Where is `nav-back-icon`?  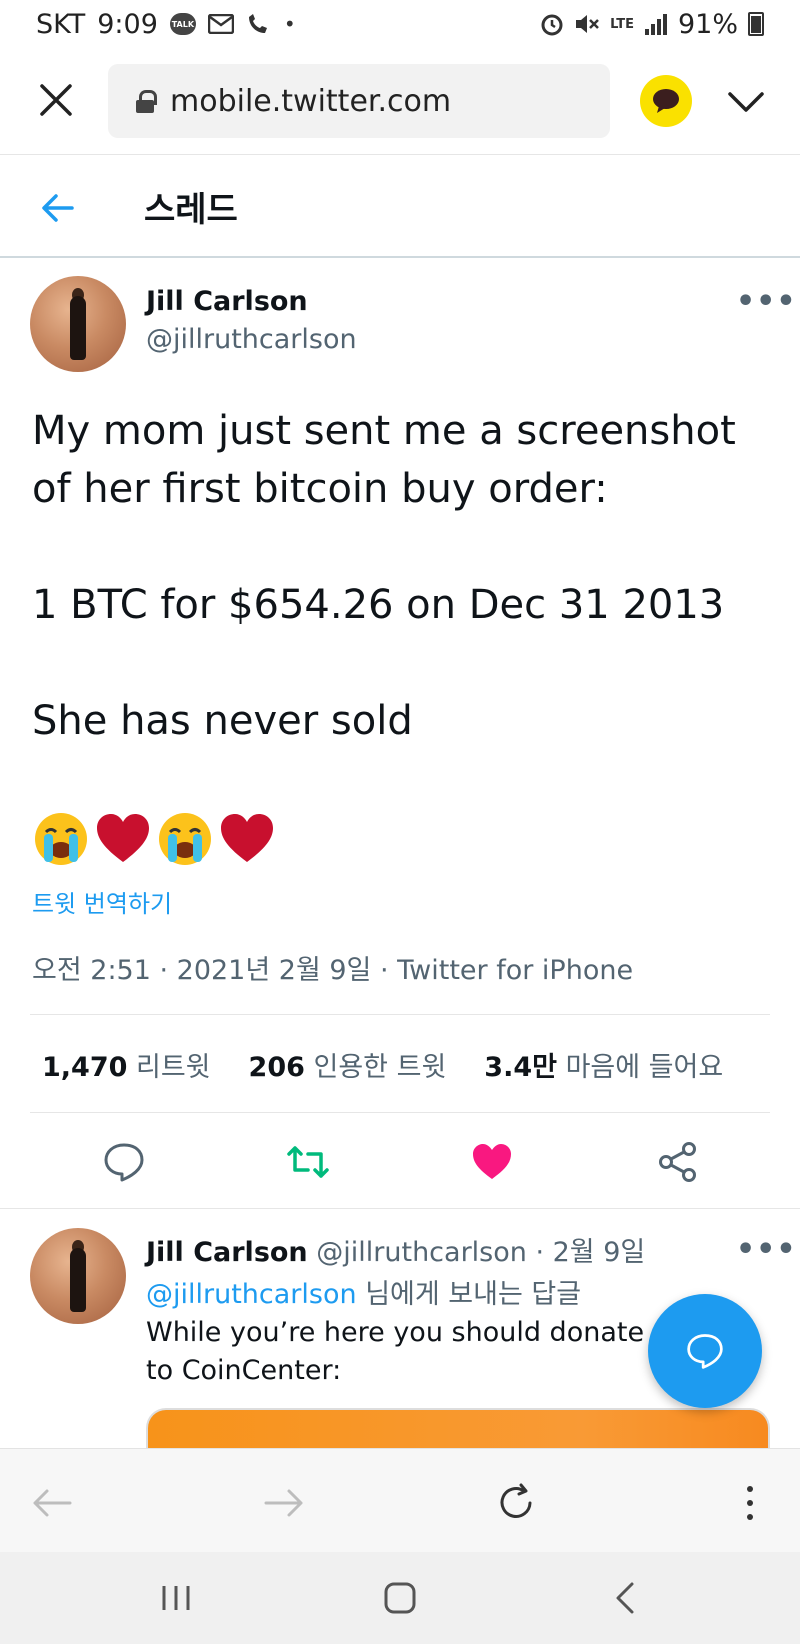
nav-back-icon is located at coordinates (626, 1598).